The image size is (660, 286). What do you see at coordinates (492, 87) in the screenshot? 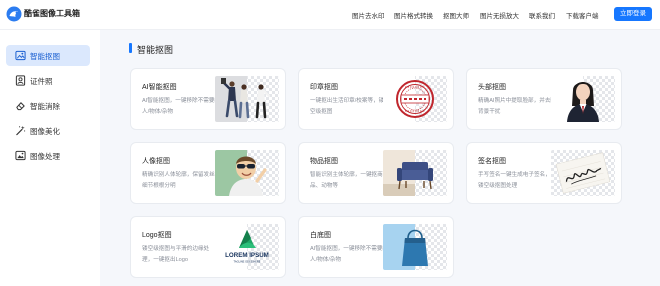
I see `card-title: 头部抠图` at bounding box center [492, 87].